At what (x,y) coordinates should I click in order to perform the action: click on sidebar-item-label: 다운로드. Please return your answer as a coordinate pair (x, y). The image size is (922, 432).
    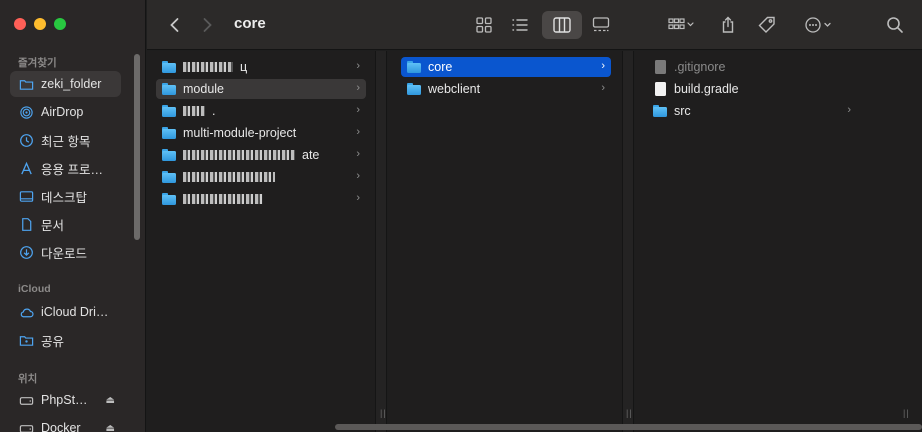
    Looking at the image, I should click on (64, 253).